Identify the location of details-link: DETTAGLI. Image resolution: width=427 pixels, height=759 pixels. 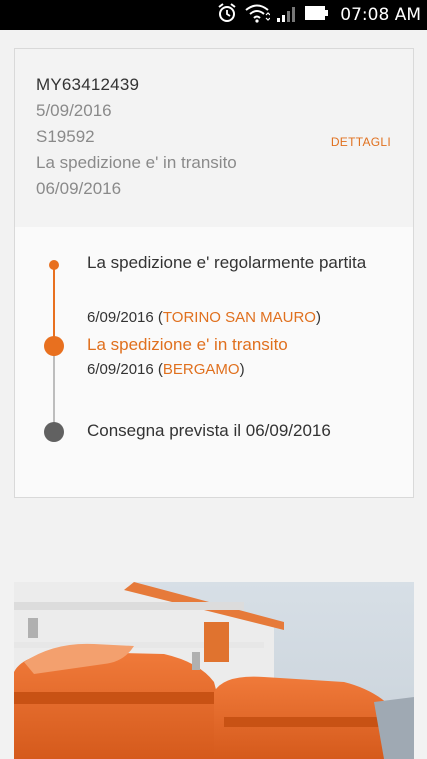
(361, 142).